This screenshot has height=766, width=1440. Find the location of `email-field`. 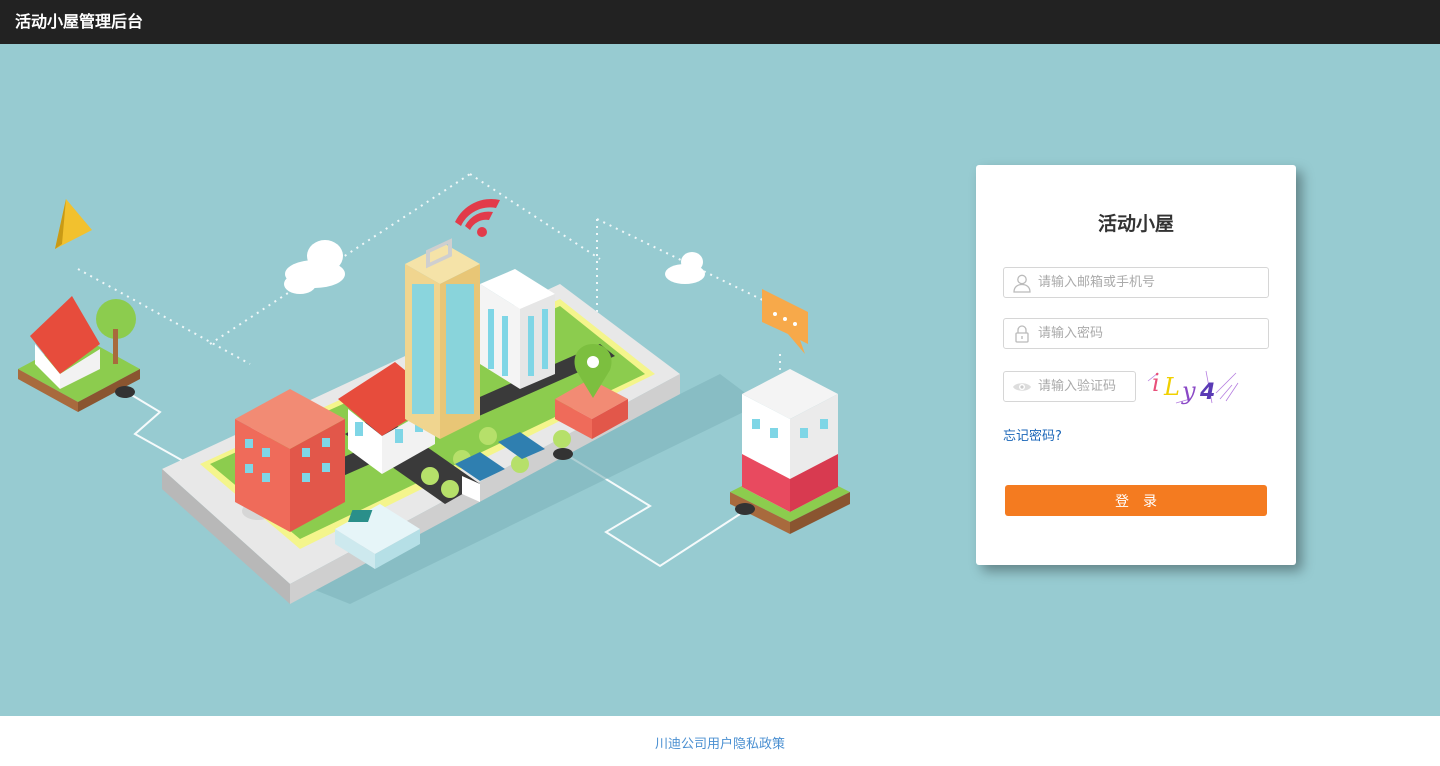

email-field is located at coordinates (1136, 282).